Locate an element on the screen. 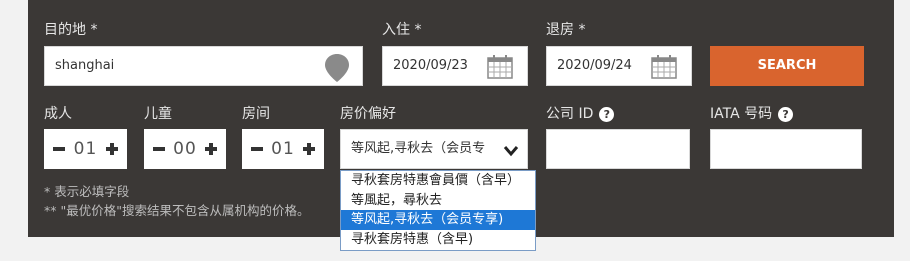 This screenshot has height=261, width=910. adults-value: 01 is located at coordinates (85, 149).